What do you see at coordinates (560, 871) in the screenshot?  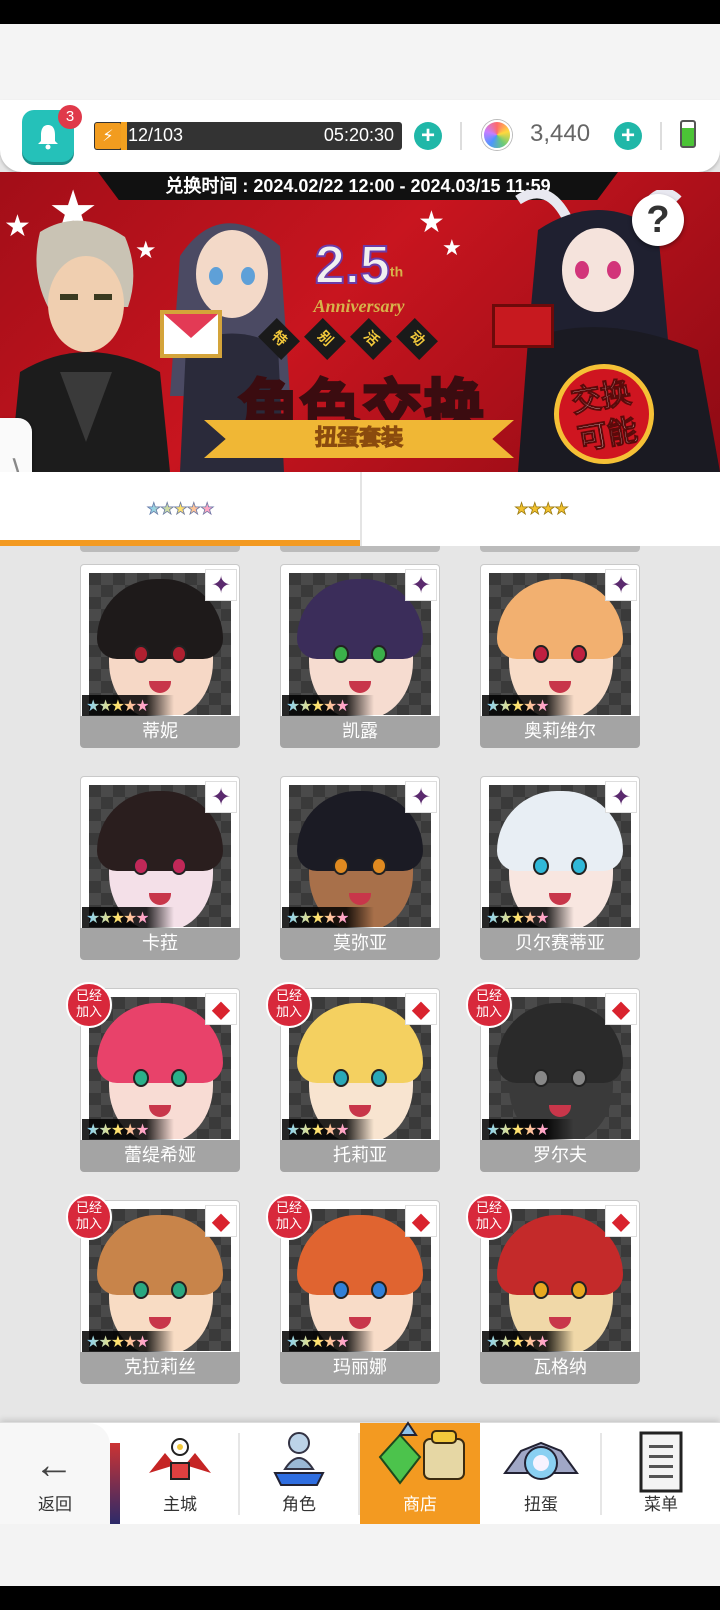 I see `character-card: ★★★★★ 贝尔赛蒂亚` at bounding box center [560, 871].